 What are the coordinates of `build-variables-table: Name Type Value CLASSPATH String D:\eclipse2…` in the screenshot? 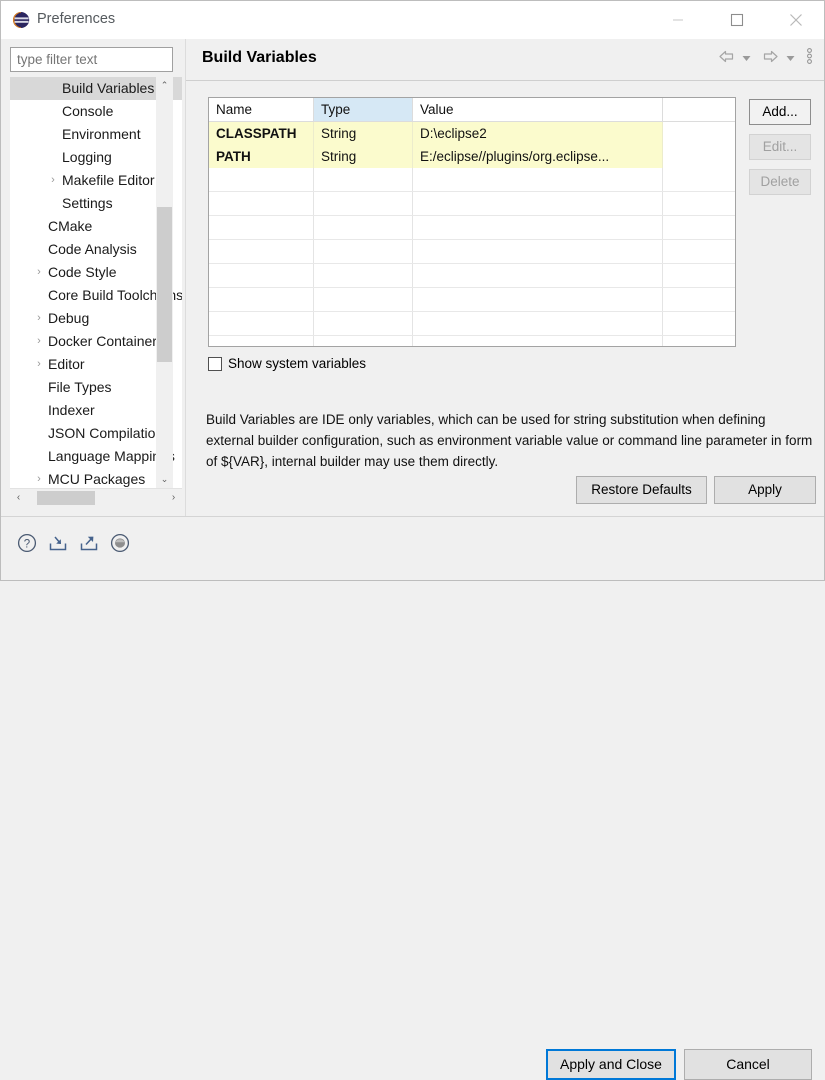 It's located at (472, 222).